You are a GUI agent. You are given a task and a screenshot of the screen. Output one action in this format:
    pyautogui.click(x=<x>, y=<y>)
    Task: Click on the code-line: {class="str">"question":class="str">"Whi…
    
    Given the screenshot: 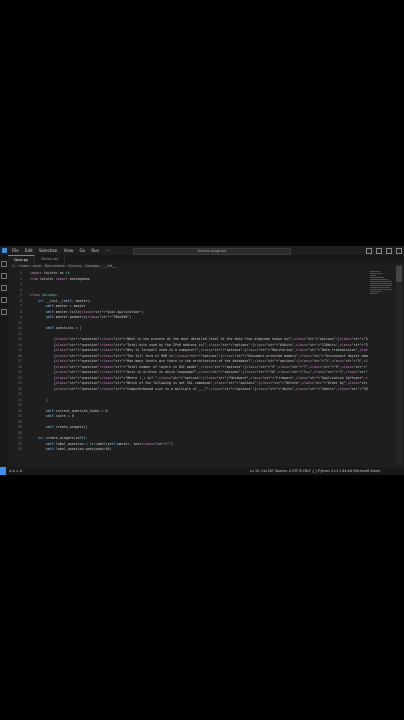 What is the action you would take?
    pyautogui.click(x=199, y=384)
    